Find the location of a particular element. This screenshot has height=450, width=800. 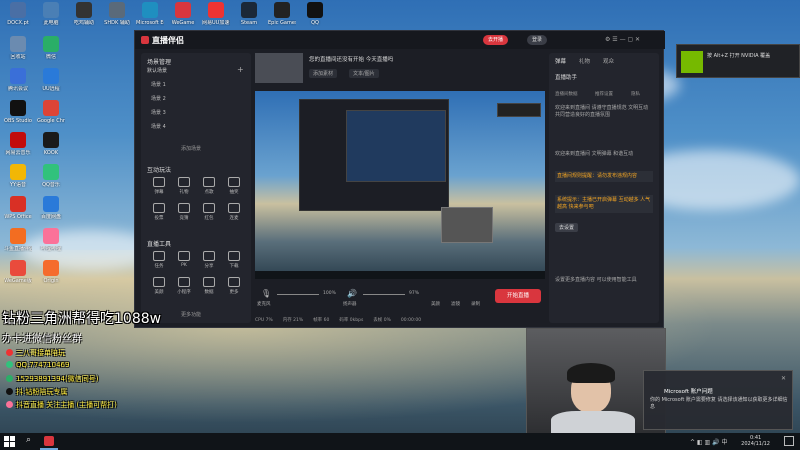

desktop-icon: 哔哩哔哩 is located at coordinates (51, 240).